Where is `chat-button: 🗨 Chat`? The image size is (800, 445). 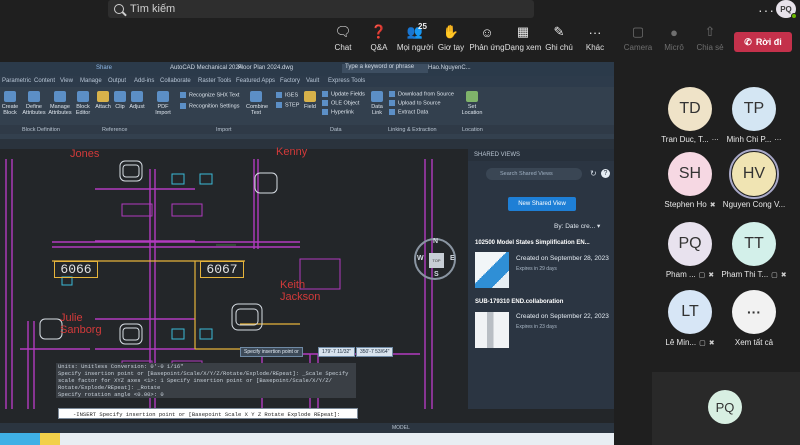 chat-button: 🗨 Chat is located at coordinates (343, 42).